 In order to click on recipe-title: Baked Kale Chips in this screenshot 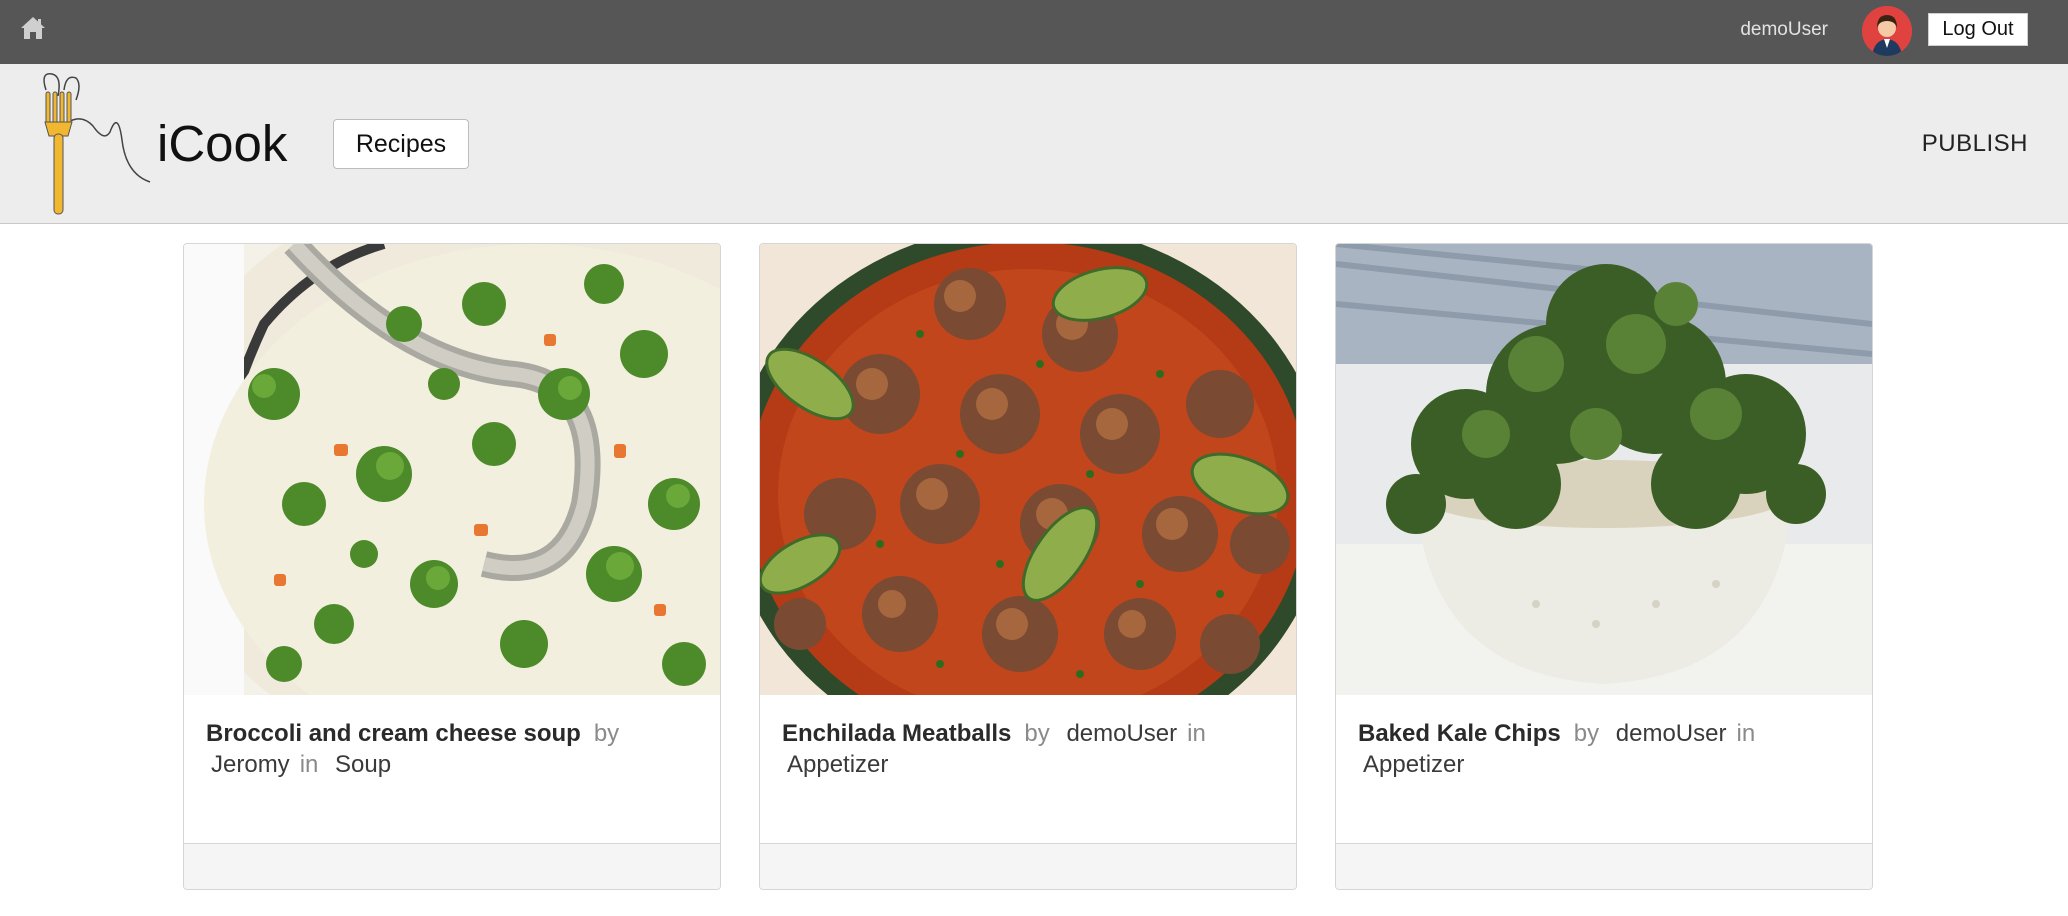, I will do `click(1459, 733)`.